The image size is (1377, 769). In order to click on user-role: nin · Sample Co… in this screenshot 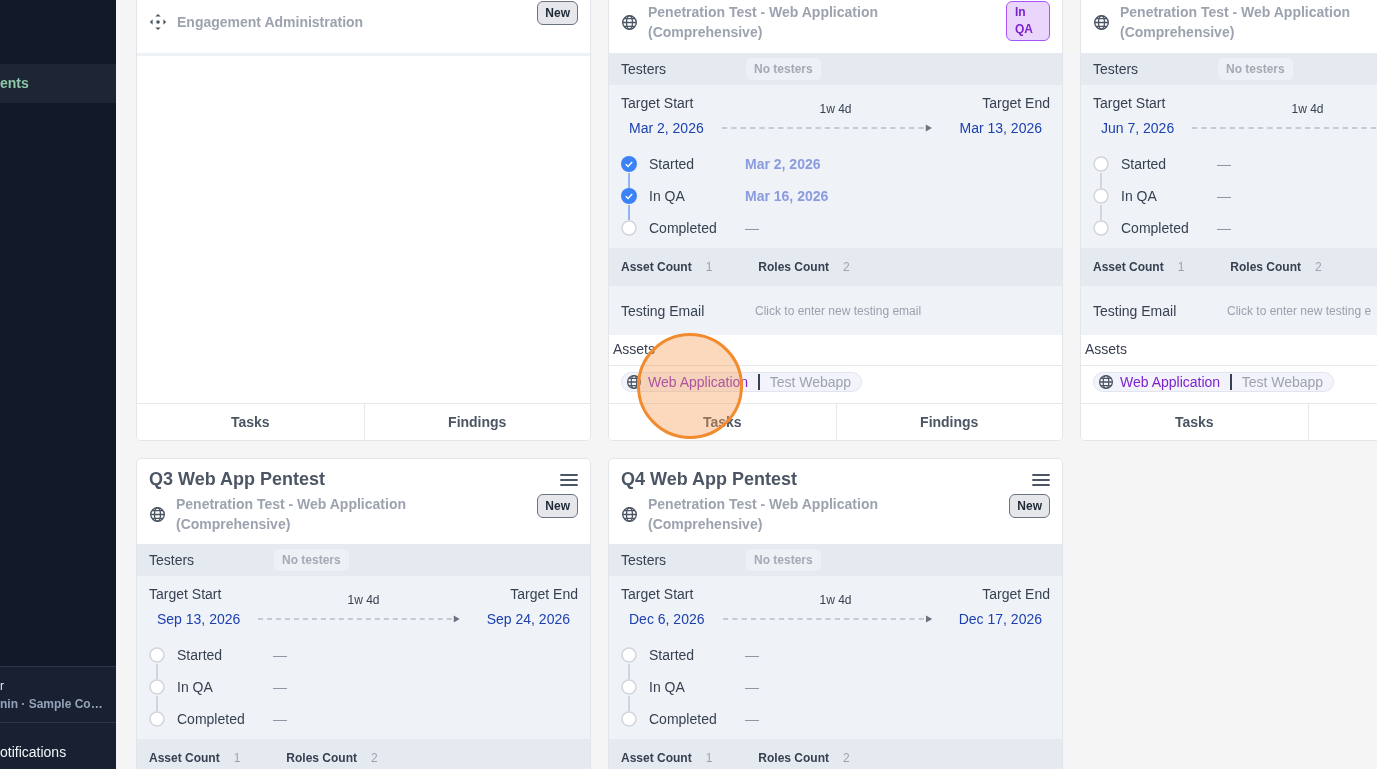, I will do `click(52, 703)`.